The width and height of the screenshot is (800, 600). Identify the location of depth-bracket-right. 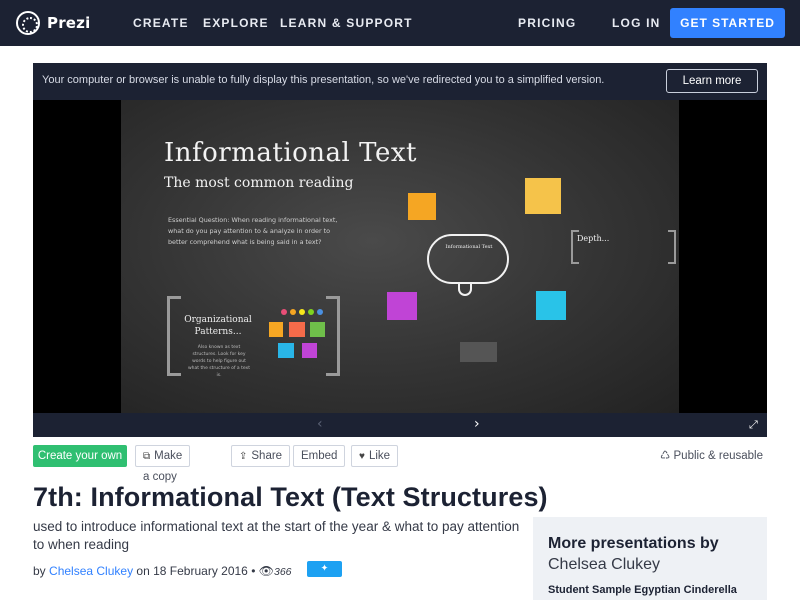
(672, 247).